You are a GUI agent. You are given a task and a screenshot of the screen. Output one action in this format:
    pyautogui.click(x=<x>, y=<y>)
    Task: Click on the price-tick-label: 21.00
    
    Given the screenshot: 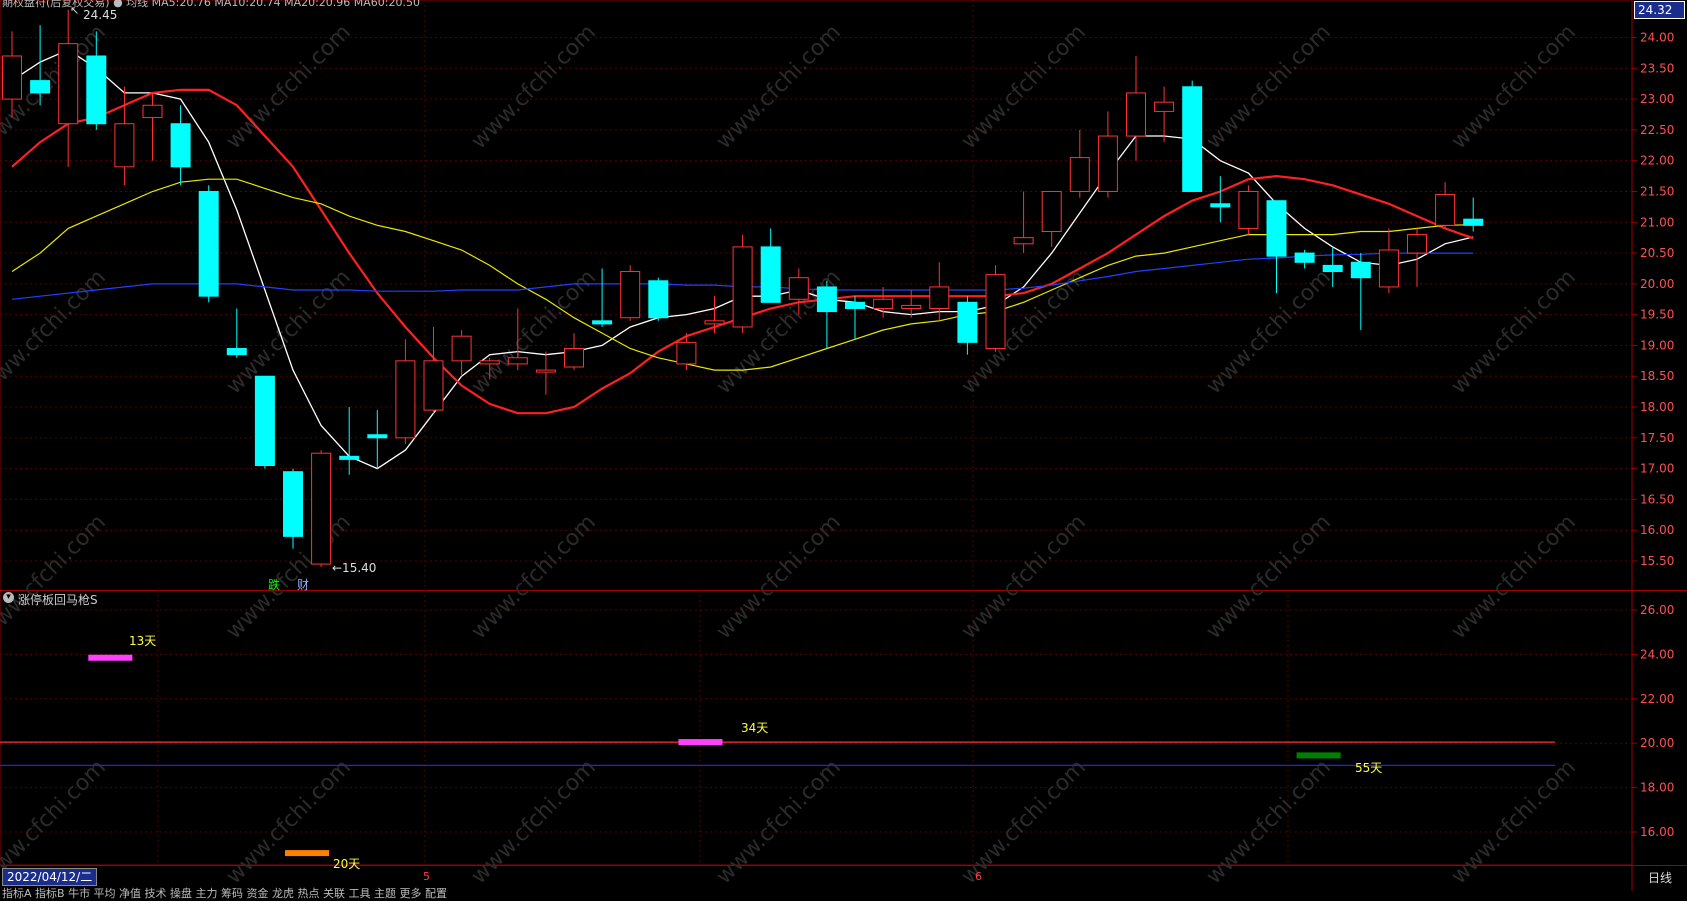 What is the action you would take?
    pyautogui.click(x=1657, y=222)
    